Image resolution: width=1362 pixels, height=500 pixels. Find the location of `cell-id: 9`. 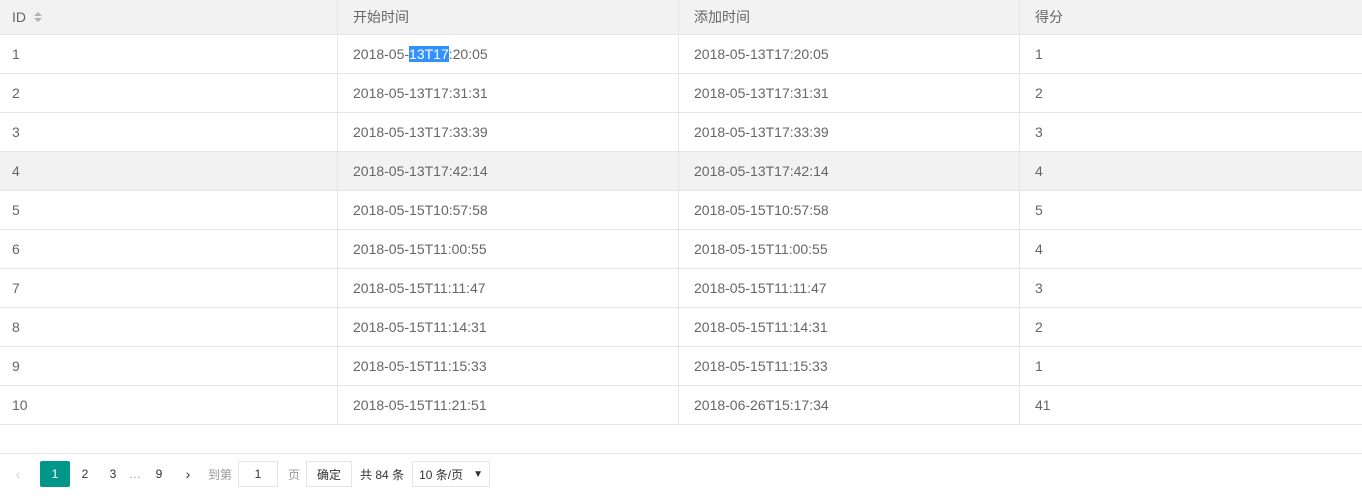

cell-id: 9 is located at coordinates (169, 366).